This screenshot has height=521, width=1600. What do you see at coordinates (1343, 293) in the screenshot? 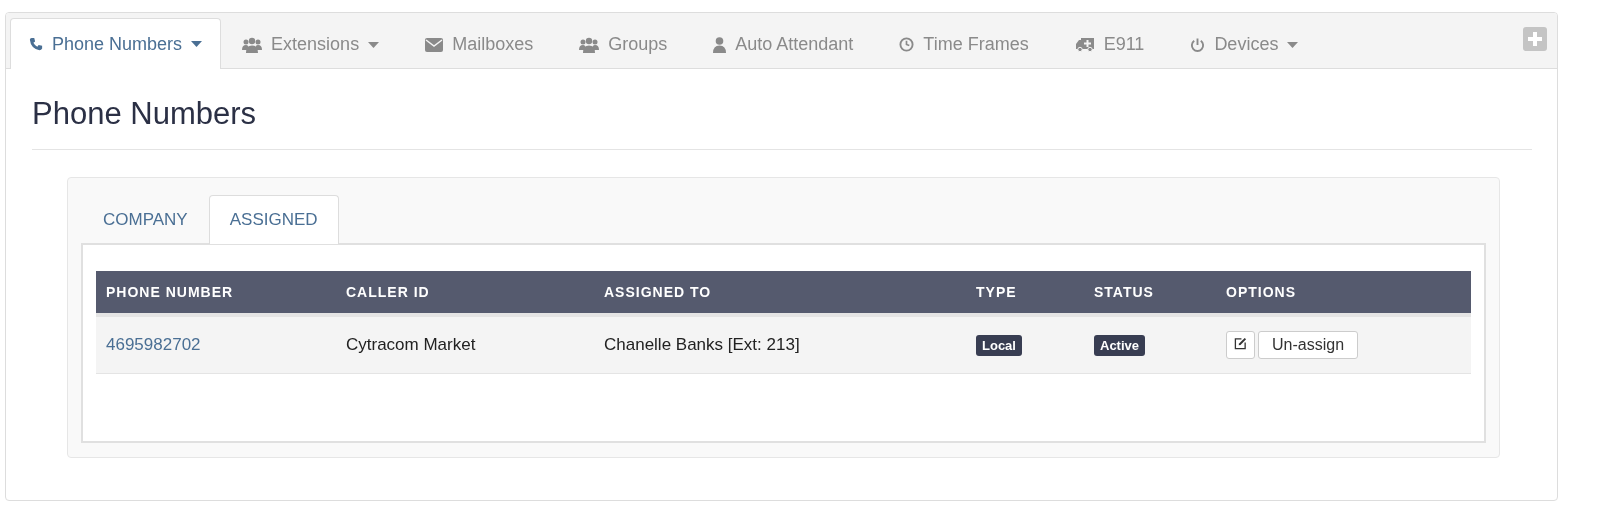
I see `column-header: OPTIONS` at bounding box center [1343, 293].